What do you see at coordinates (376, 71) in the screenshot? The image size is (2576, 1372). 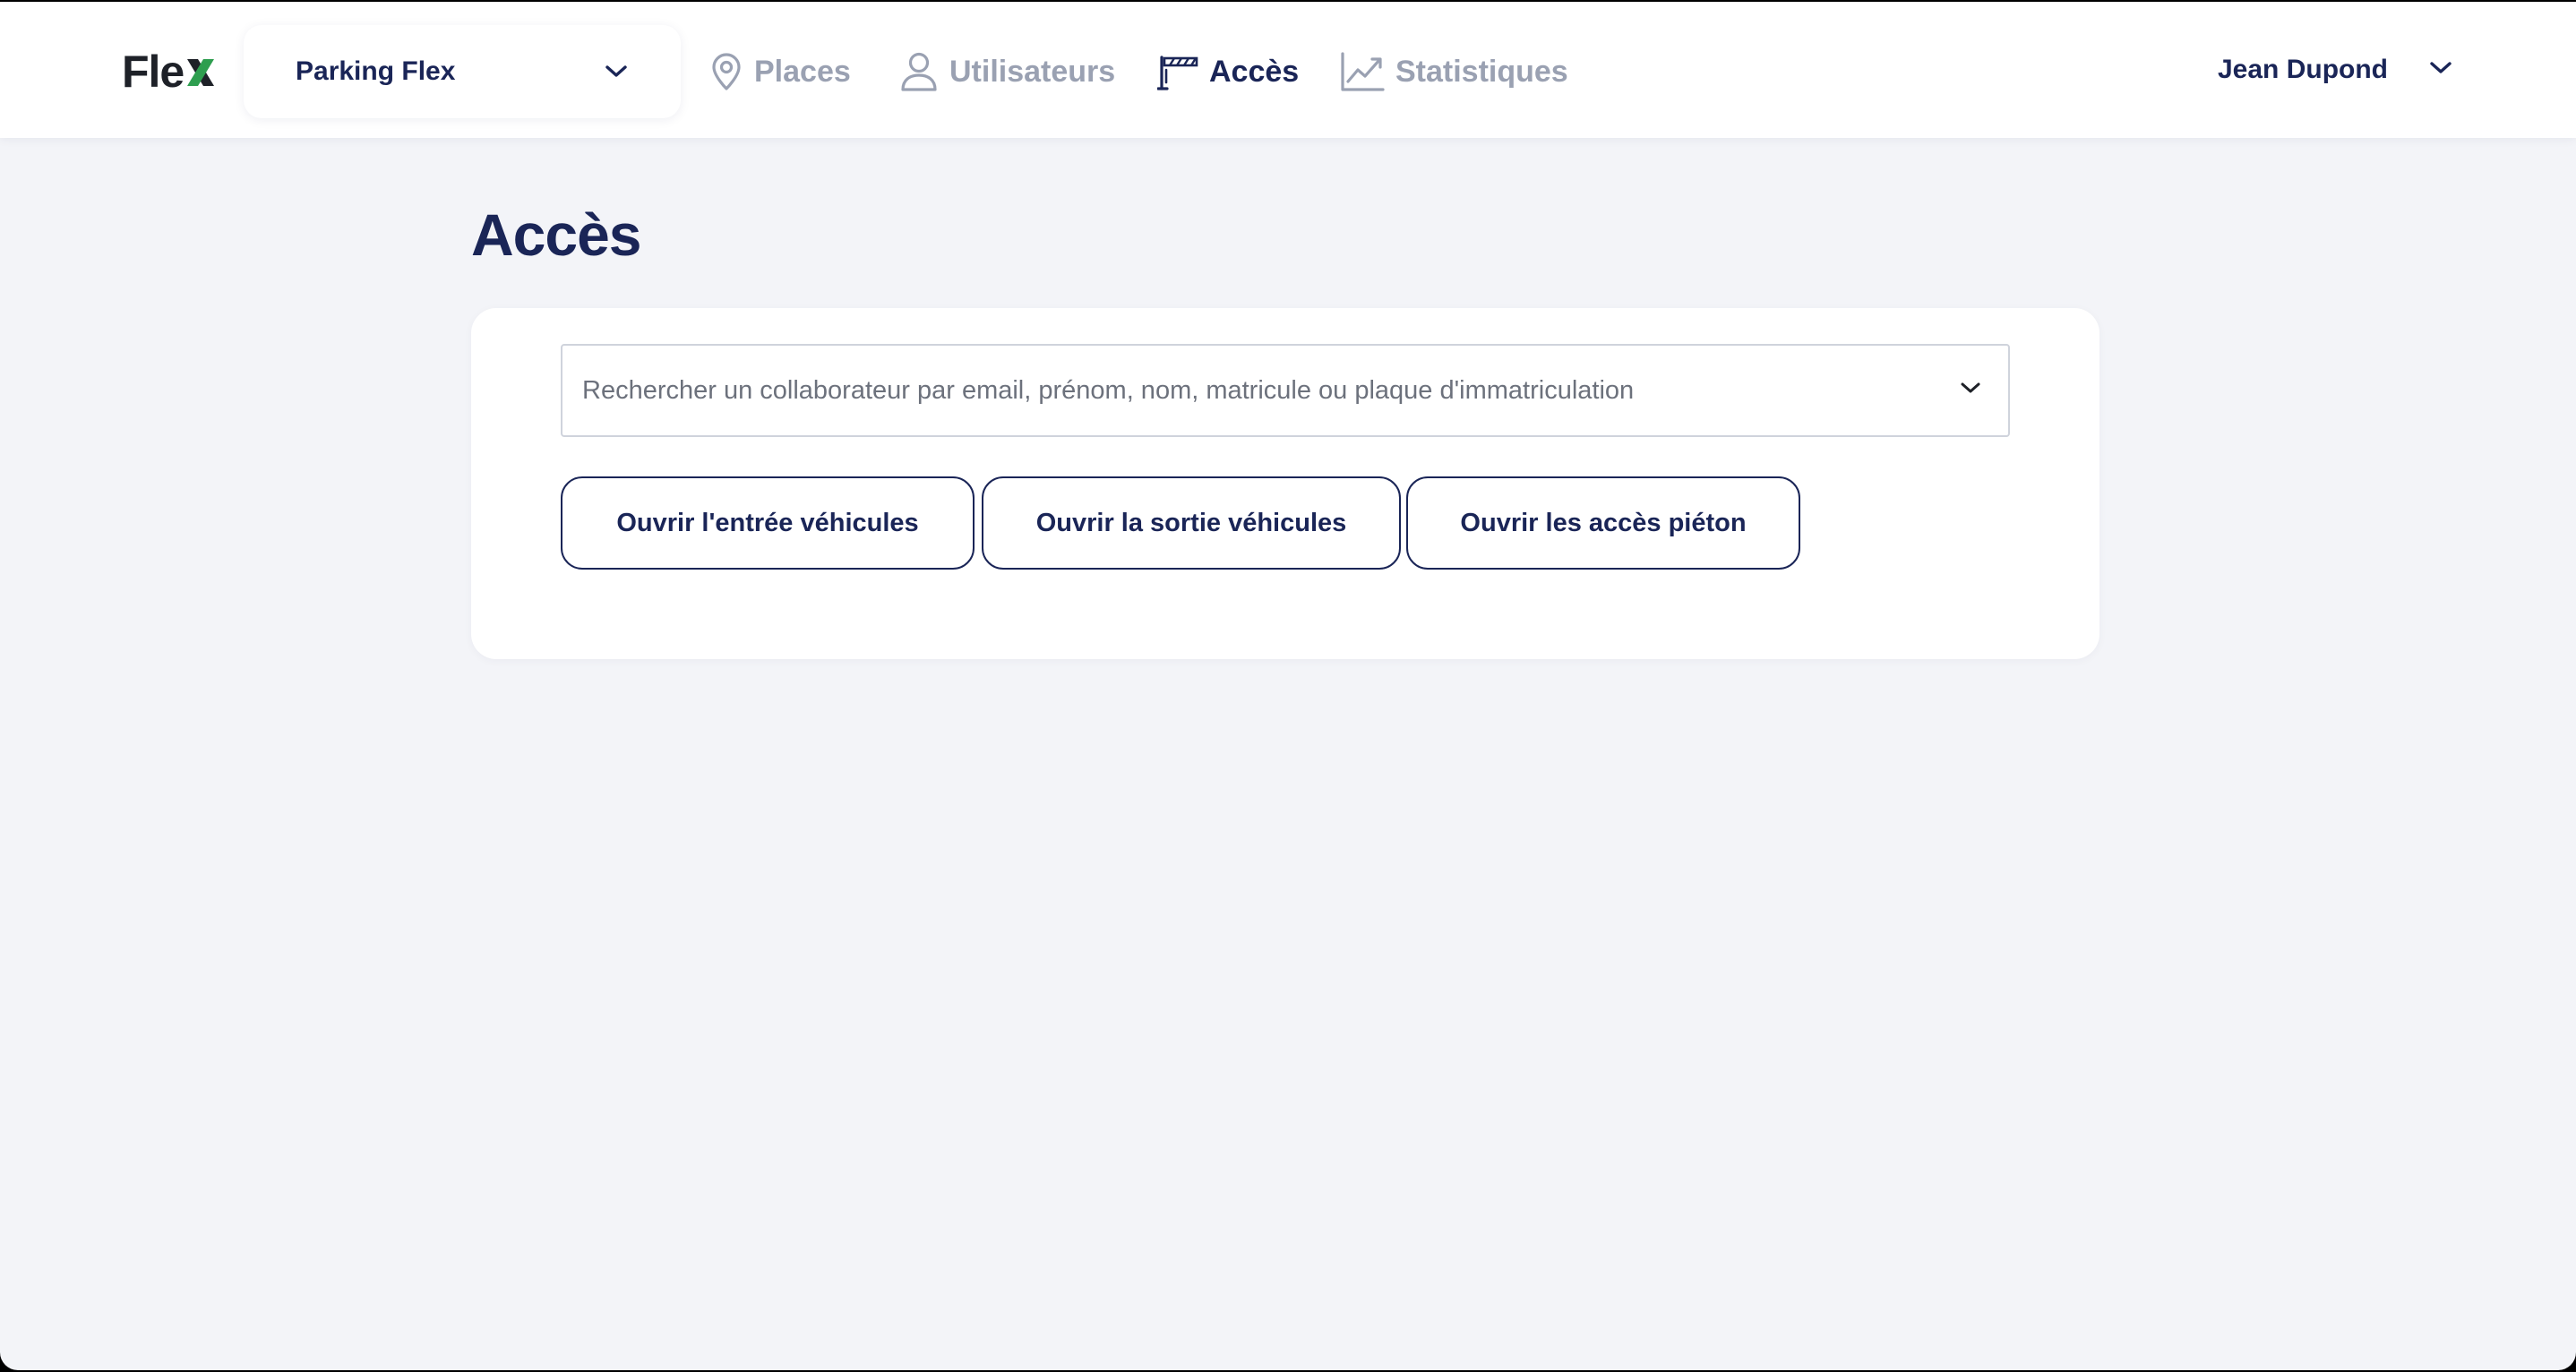 I see `parking-site-select-value: Parking Flex` at bounding box center [376, 71].